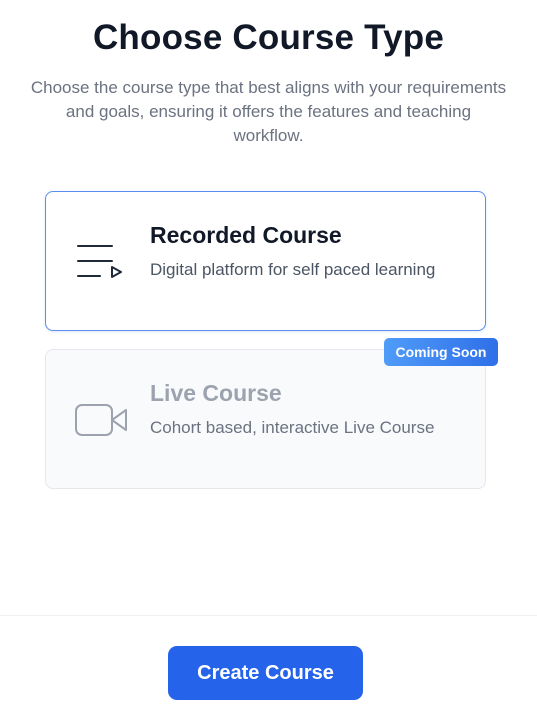 The height and width of the screenshot is (706, 537). Describe the element at coordinates (268, 615) in the screenshot. I see `footer-divider` at that location.